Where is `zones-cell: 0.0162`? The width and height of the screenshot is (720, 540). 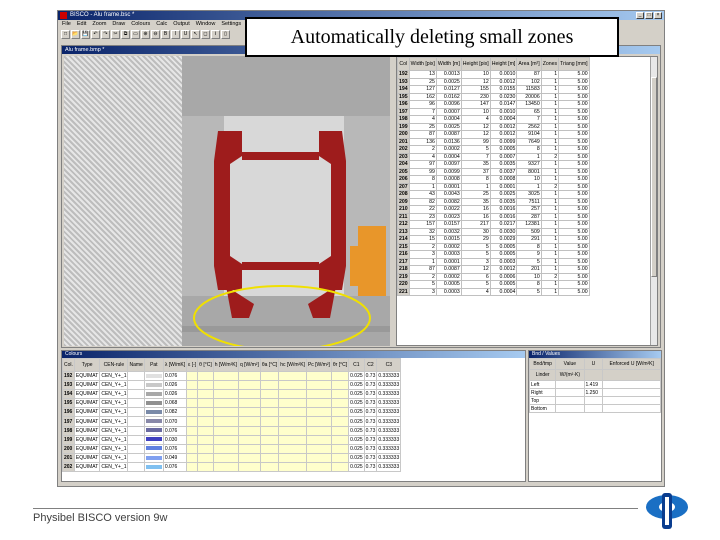
zones-cell: 0.0162 is located at coordinates (448, 96).